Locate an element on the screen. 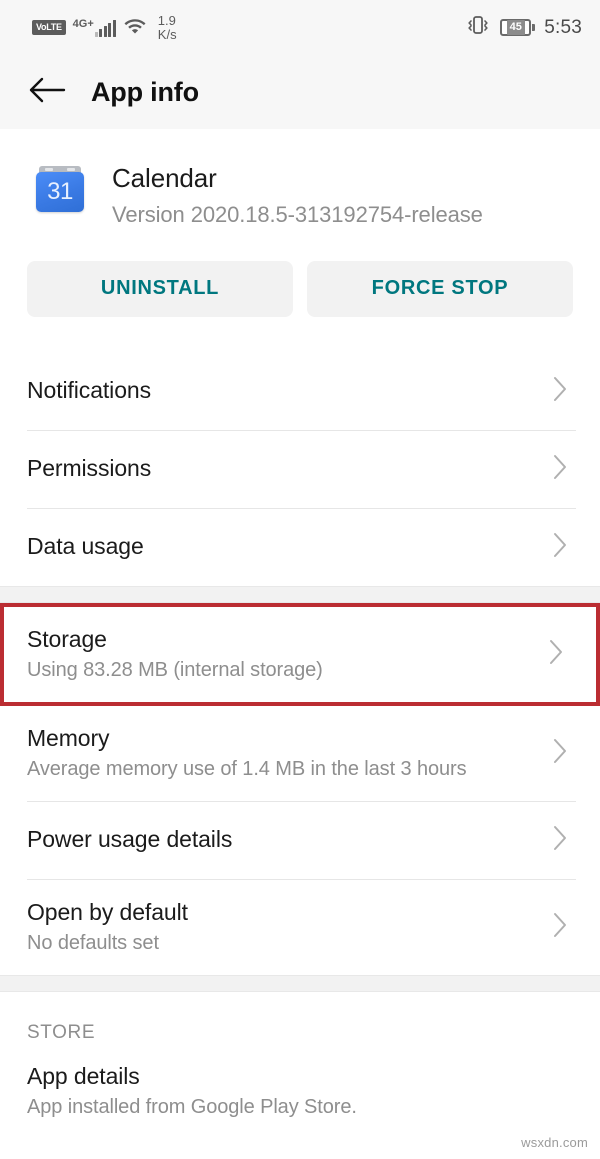 The width and height of the screenshot is (600, 1159). status-bar-left-group: VoLTE 4G+ 1.9 K/s is located at coordinates (104, 27).